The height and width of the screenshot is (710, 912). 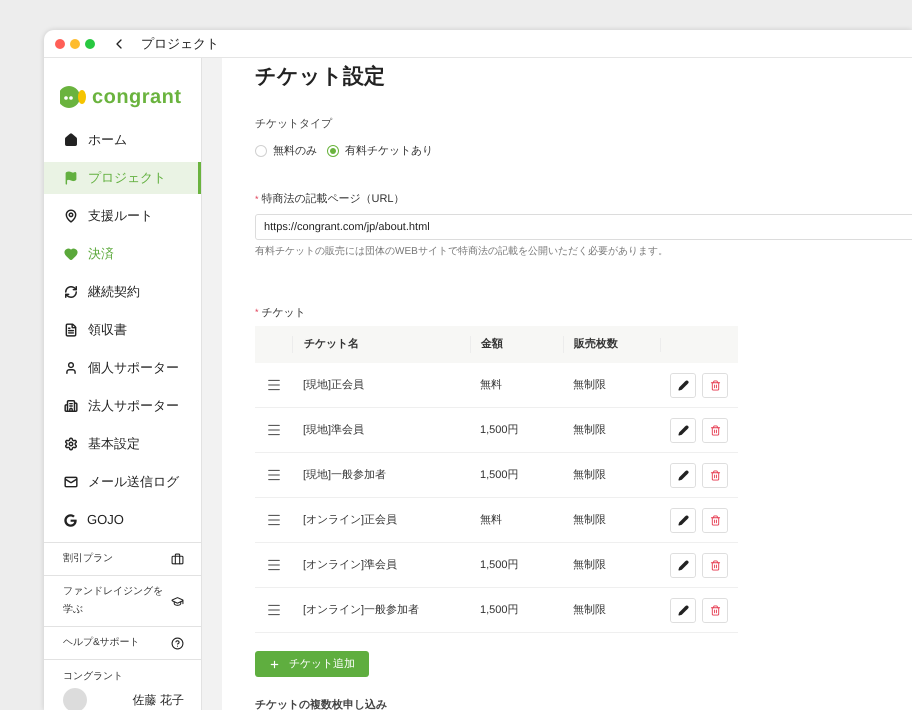 I want to click on refresh-icon, so click(x=71, y=292).